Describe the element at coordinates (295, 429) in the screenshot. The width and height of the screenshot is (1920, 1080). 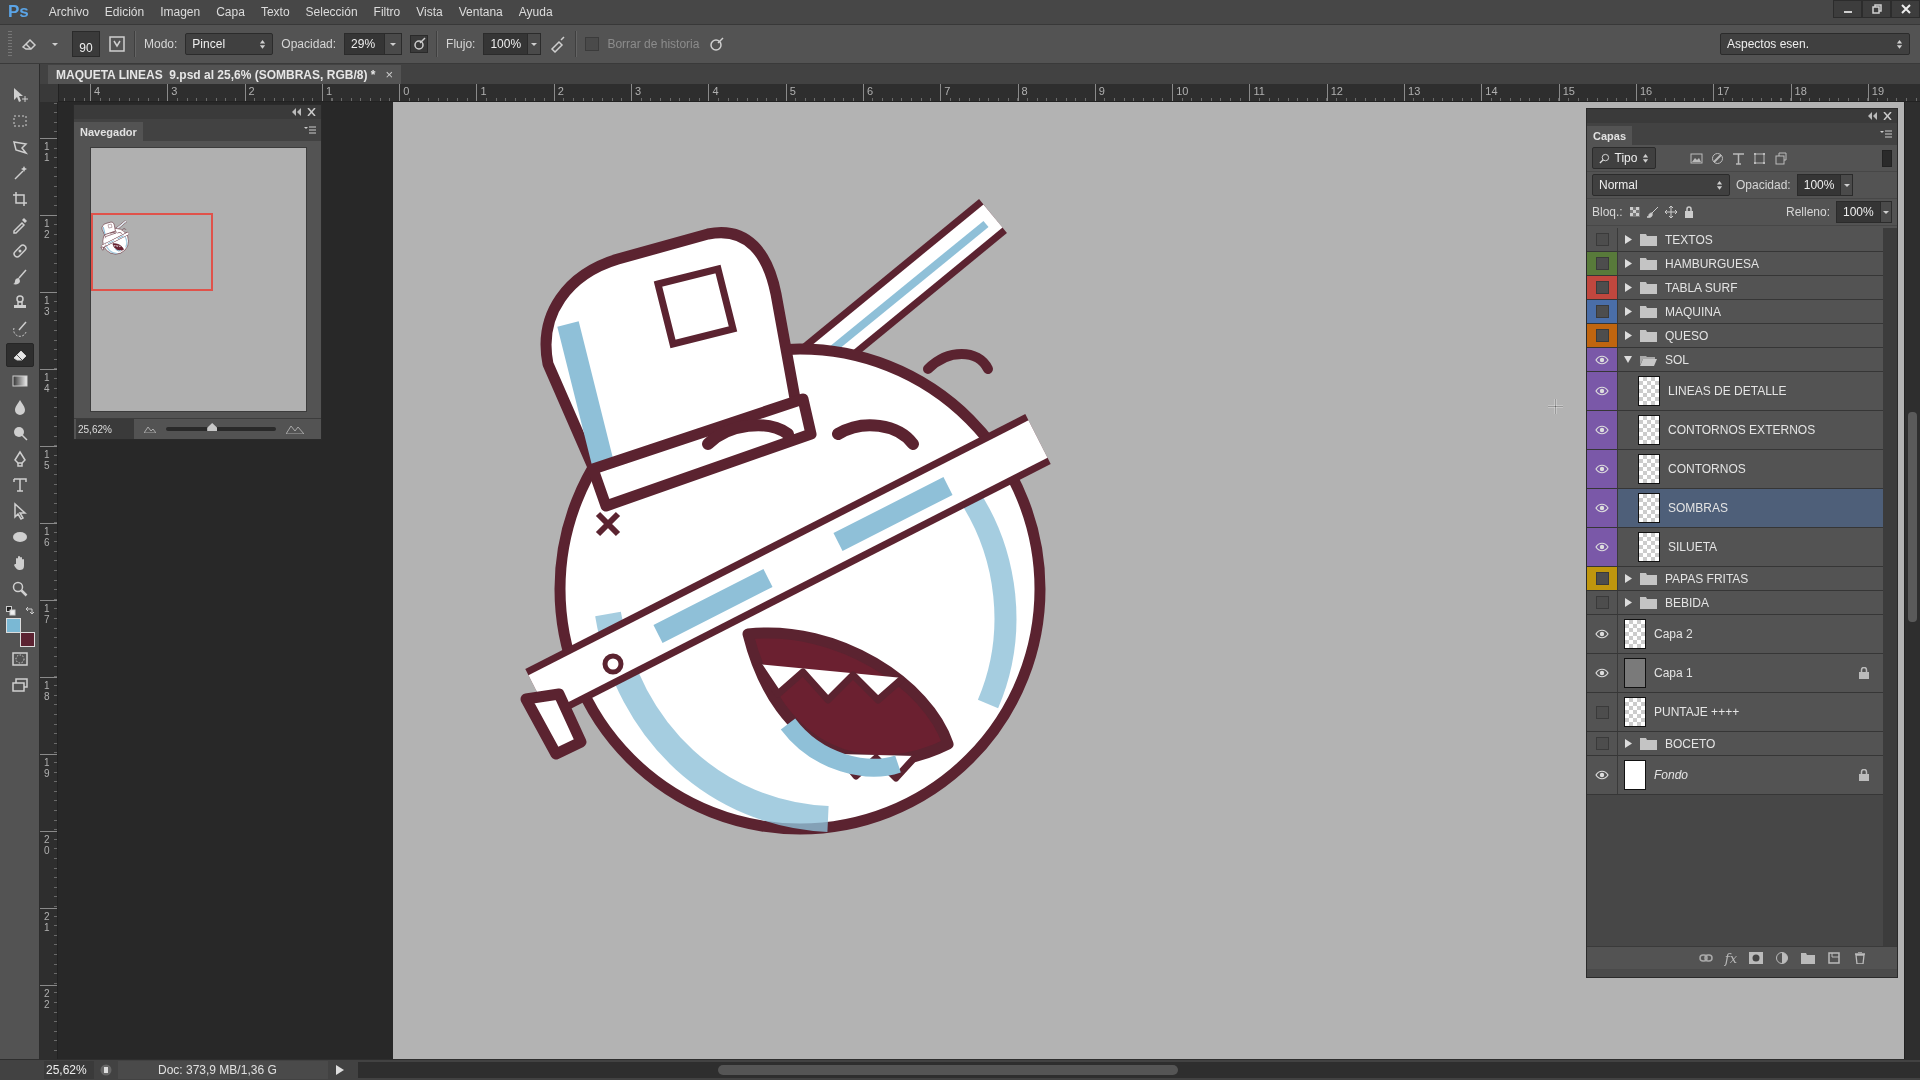
I see `zoom-in-icon` at that location.